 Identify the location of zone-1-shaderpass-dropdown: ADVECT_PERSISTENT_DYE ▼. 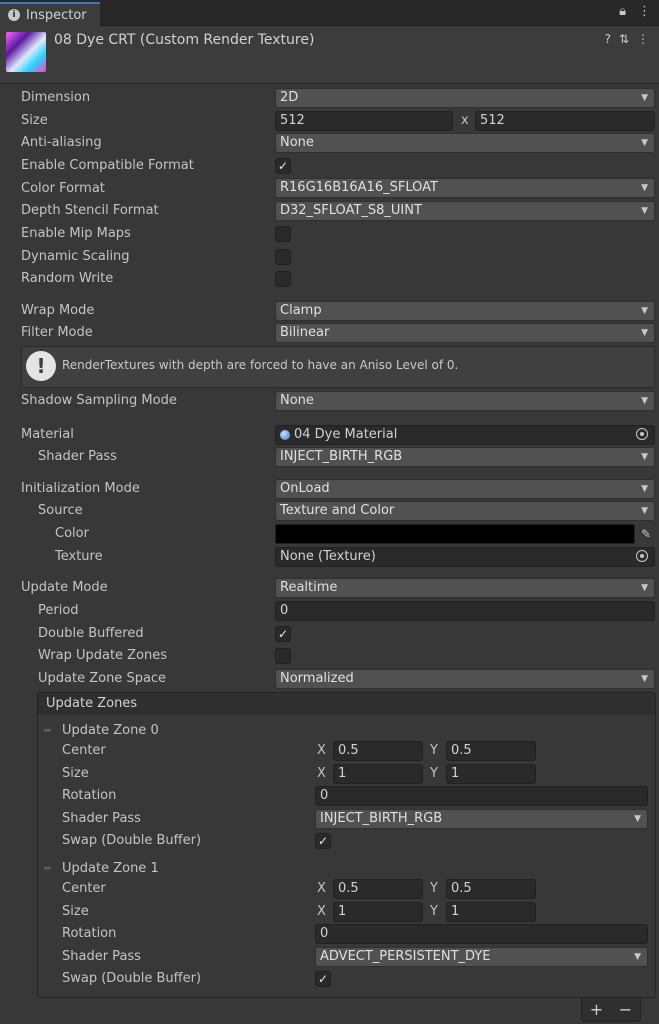
(481, 957).